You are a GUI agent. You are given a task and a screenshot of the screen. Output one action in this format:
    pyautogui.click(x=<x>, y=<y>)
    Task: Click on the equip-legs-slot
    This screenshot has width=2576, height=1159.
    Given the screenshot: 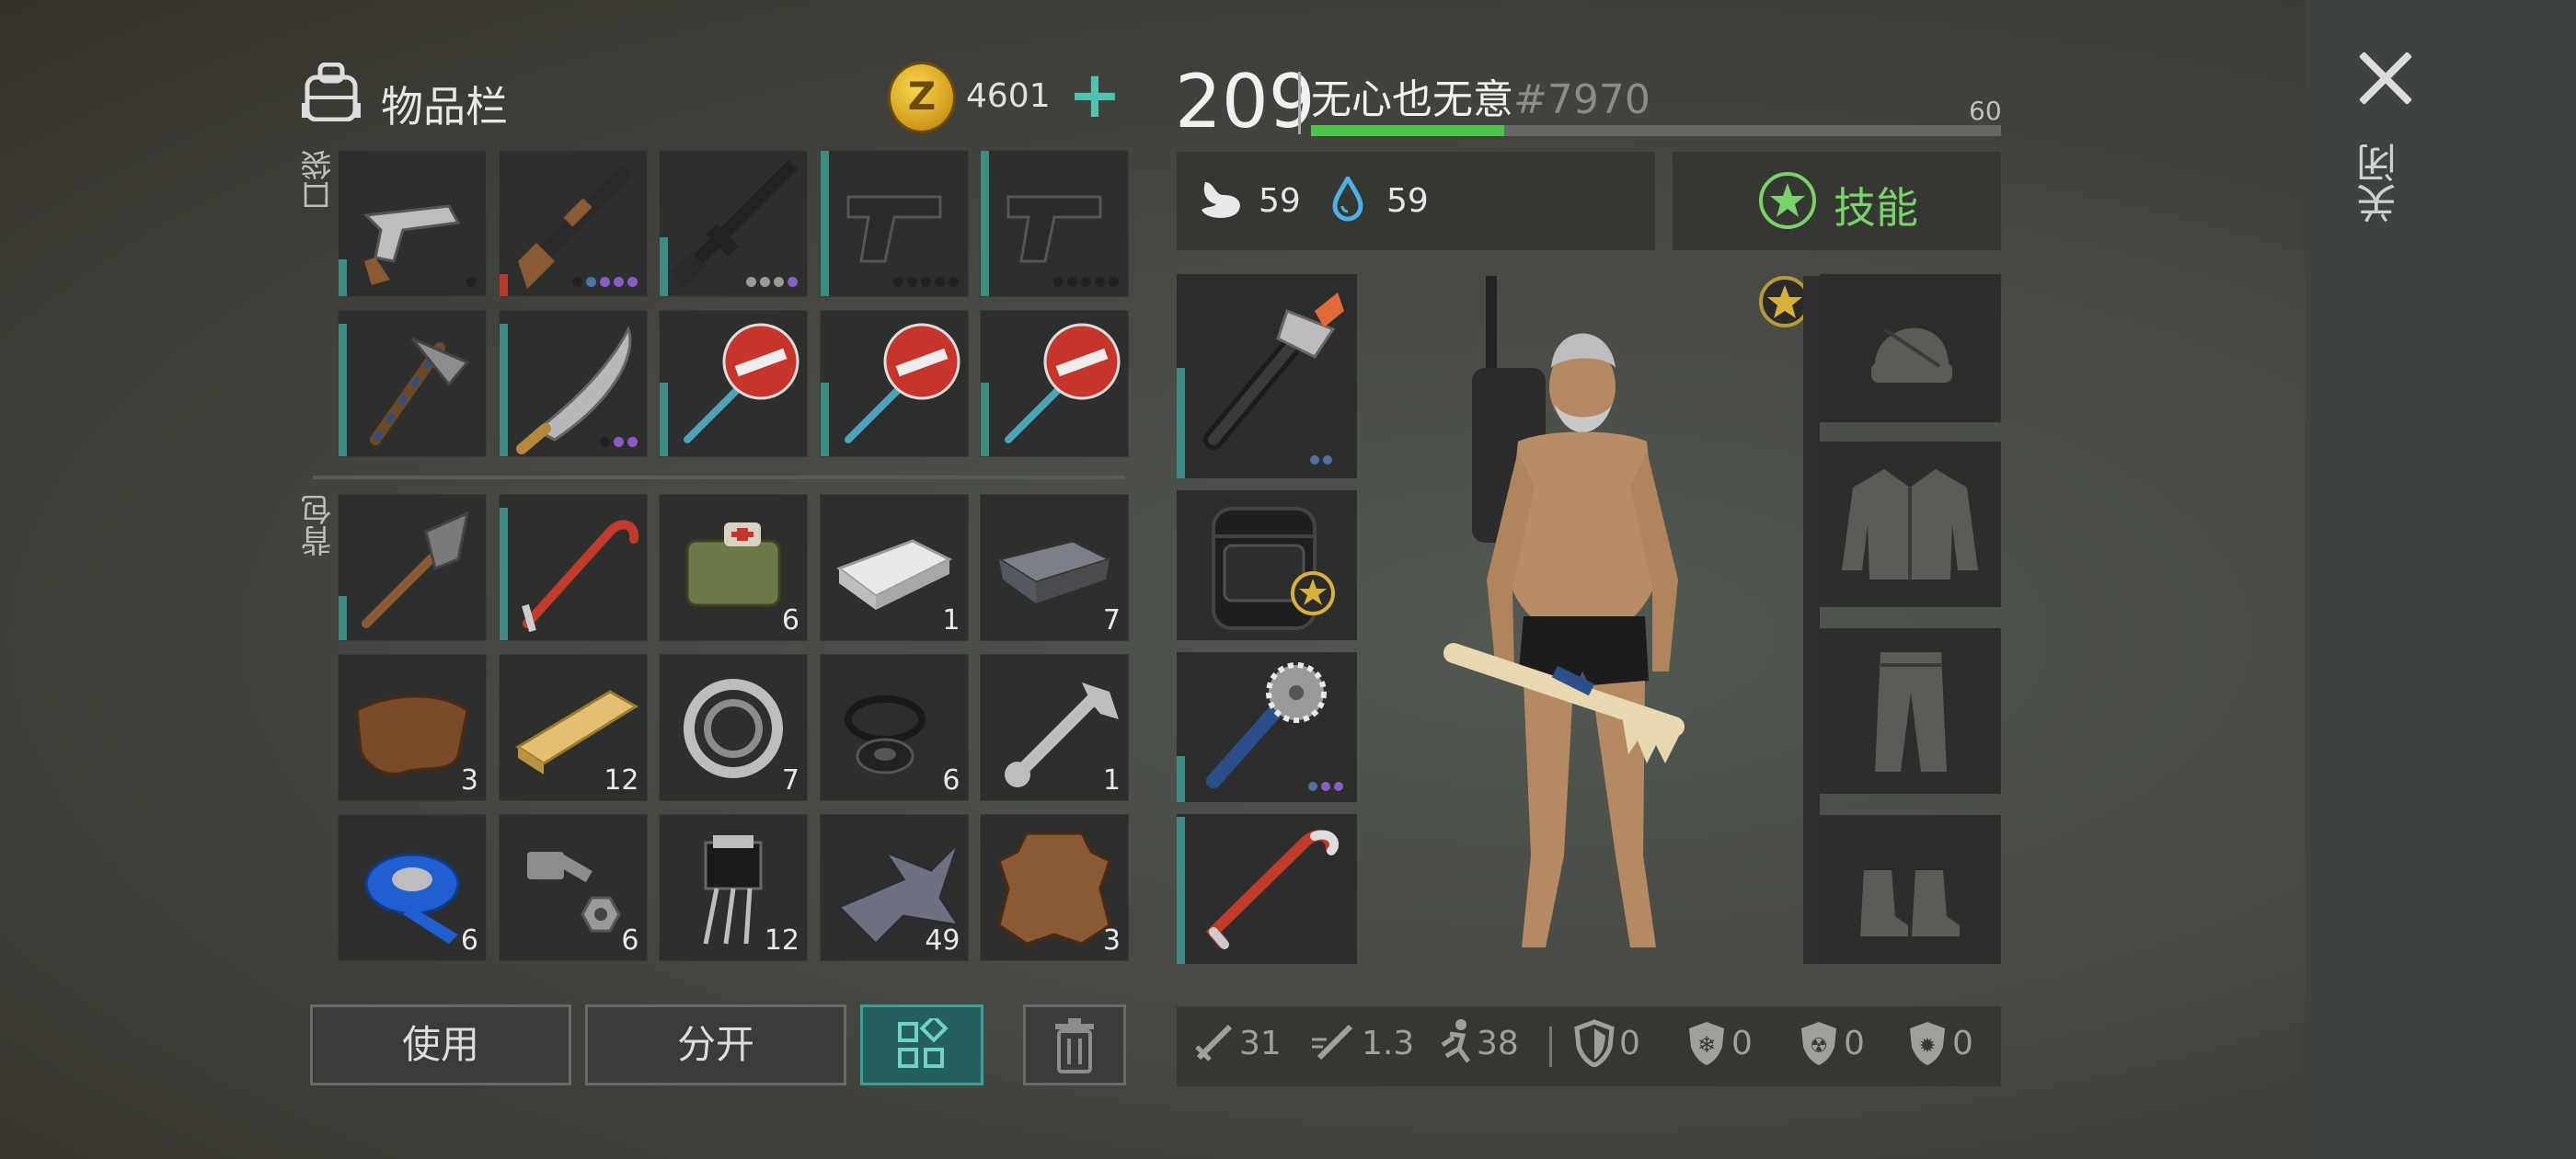 What is the action you would take?
    pyautogui.click(x=1910, y=711)
    